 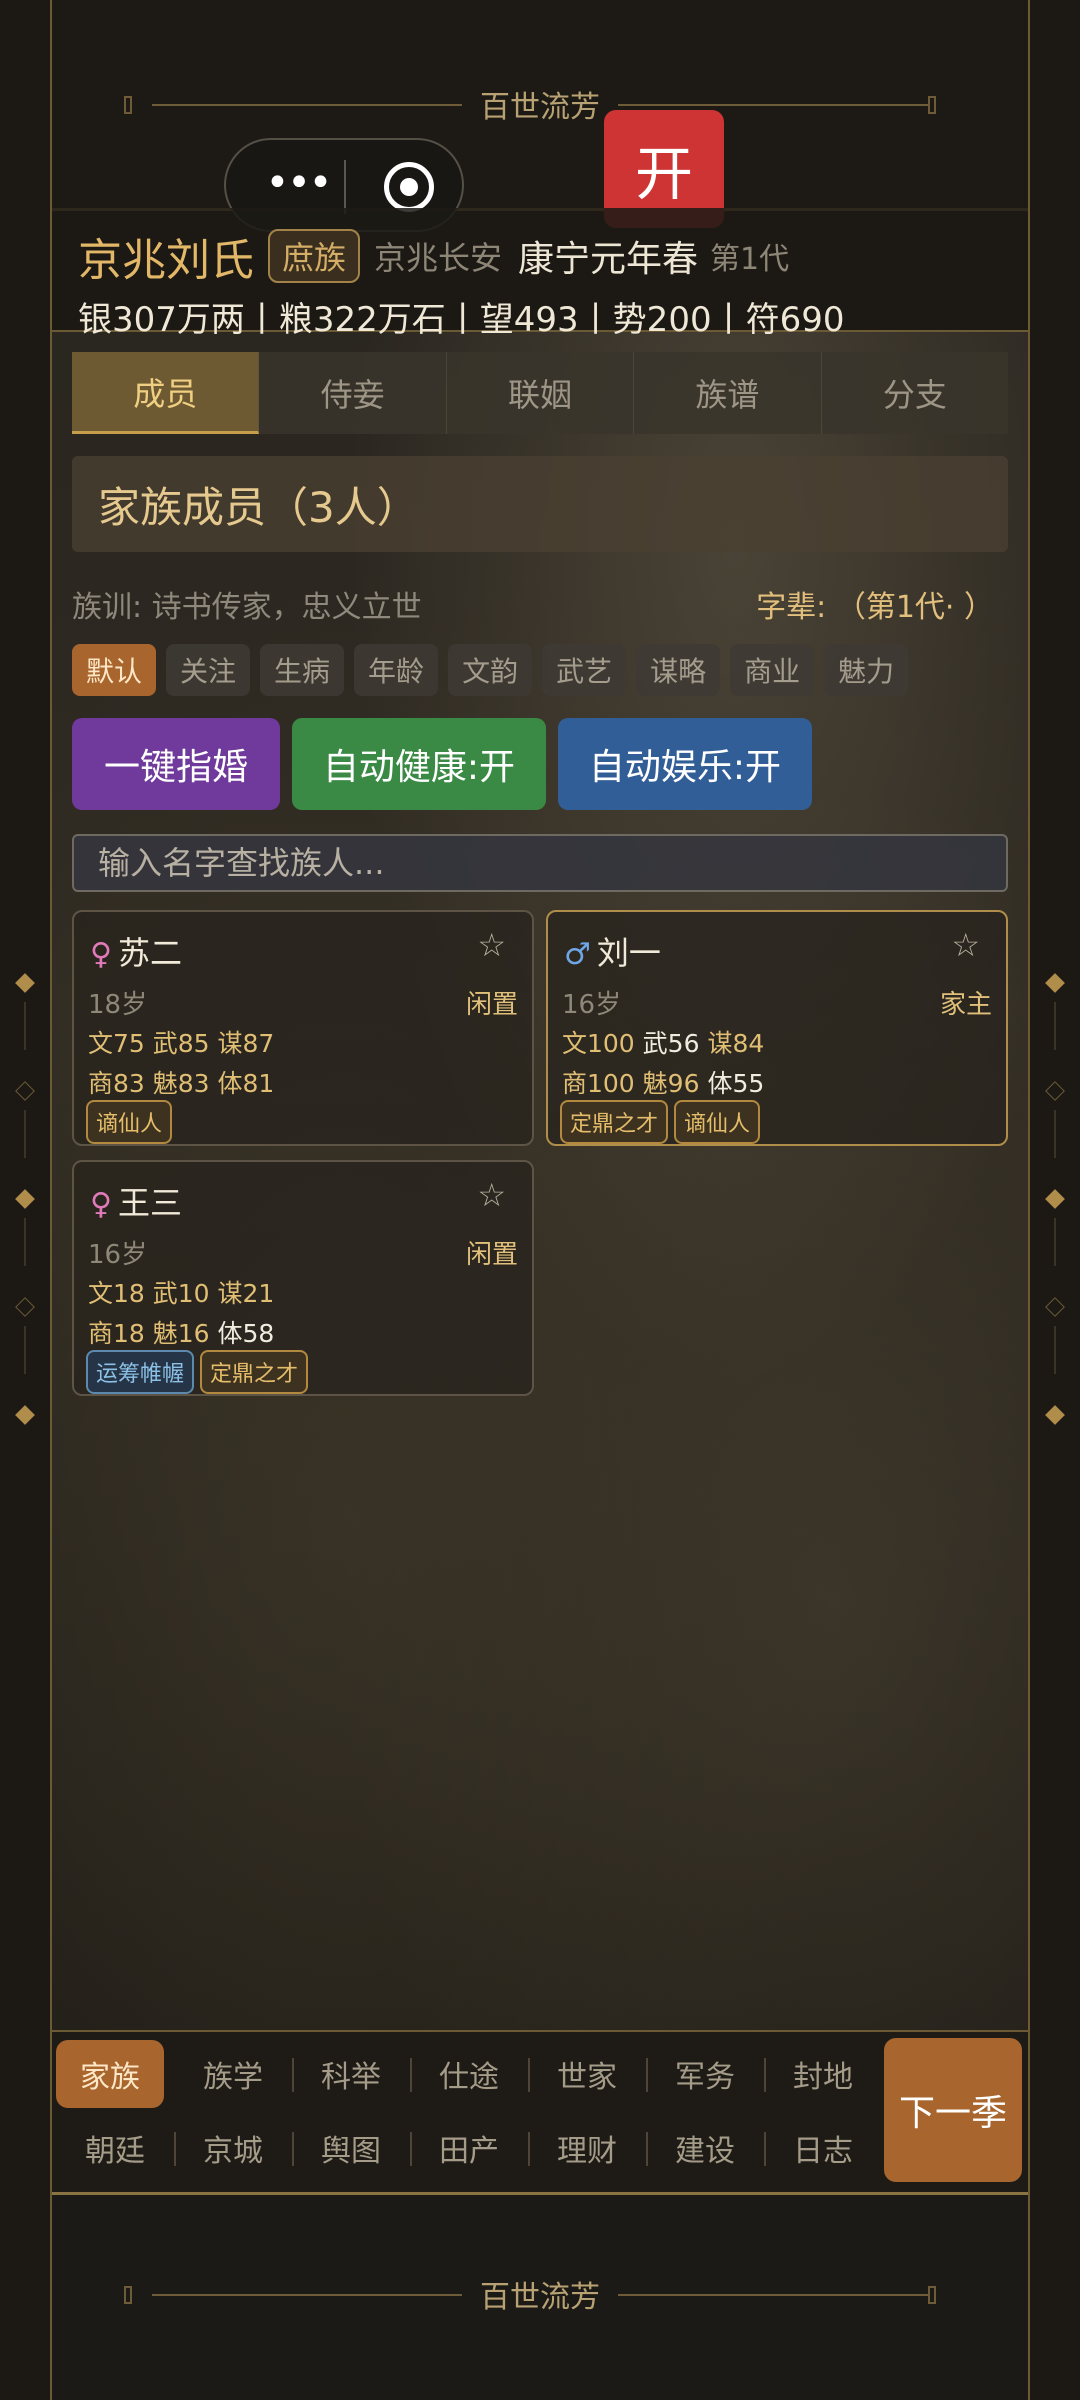 I want to click on nav-families: 世家, so click(x=587, y=2074).